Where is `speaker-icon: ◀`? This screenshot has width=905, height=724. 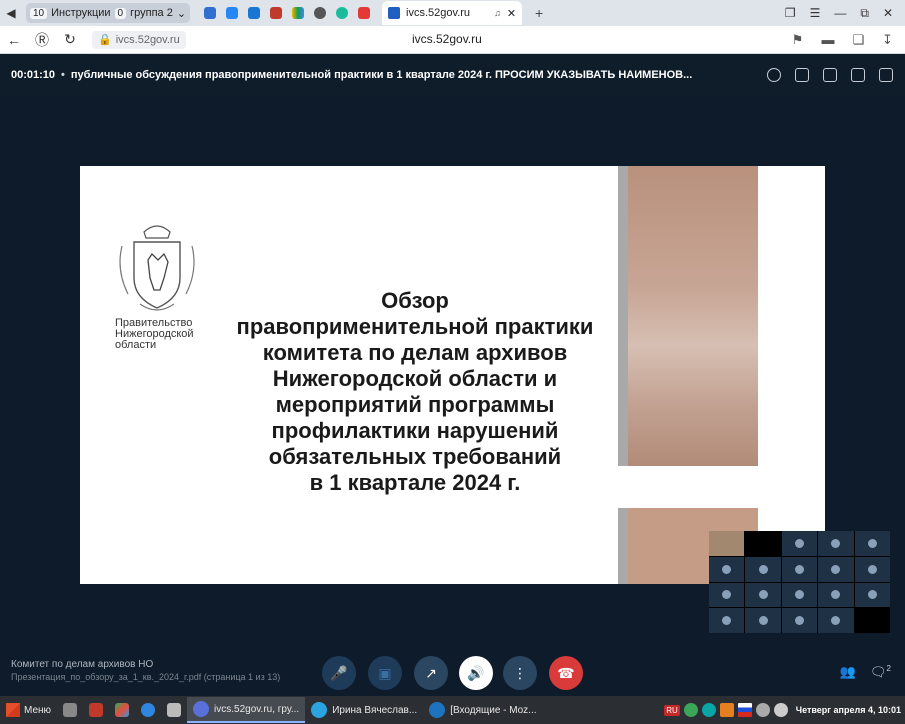 speaker-icon: ◀ is located at coordinates (11, 13).